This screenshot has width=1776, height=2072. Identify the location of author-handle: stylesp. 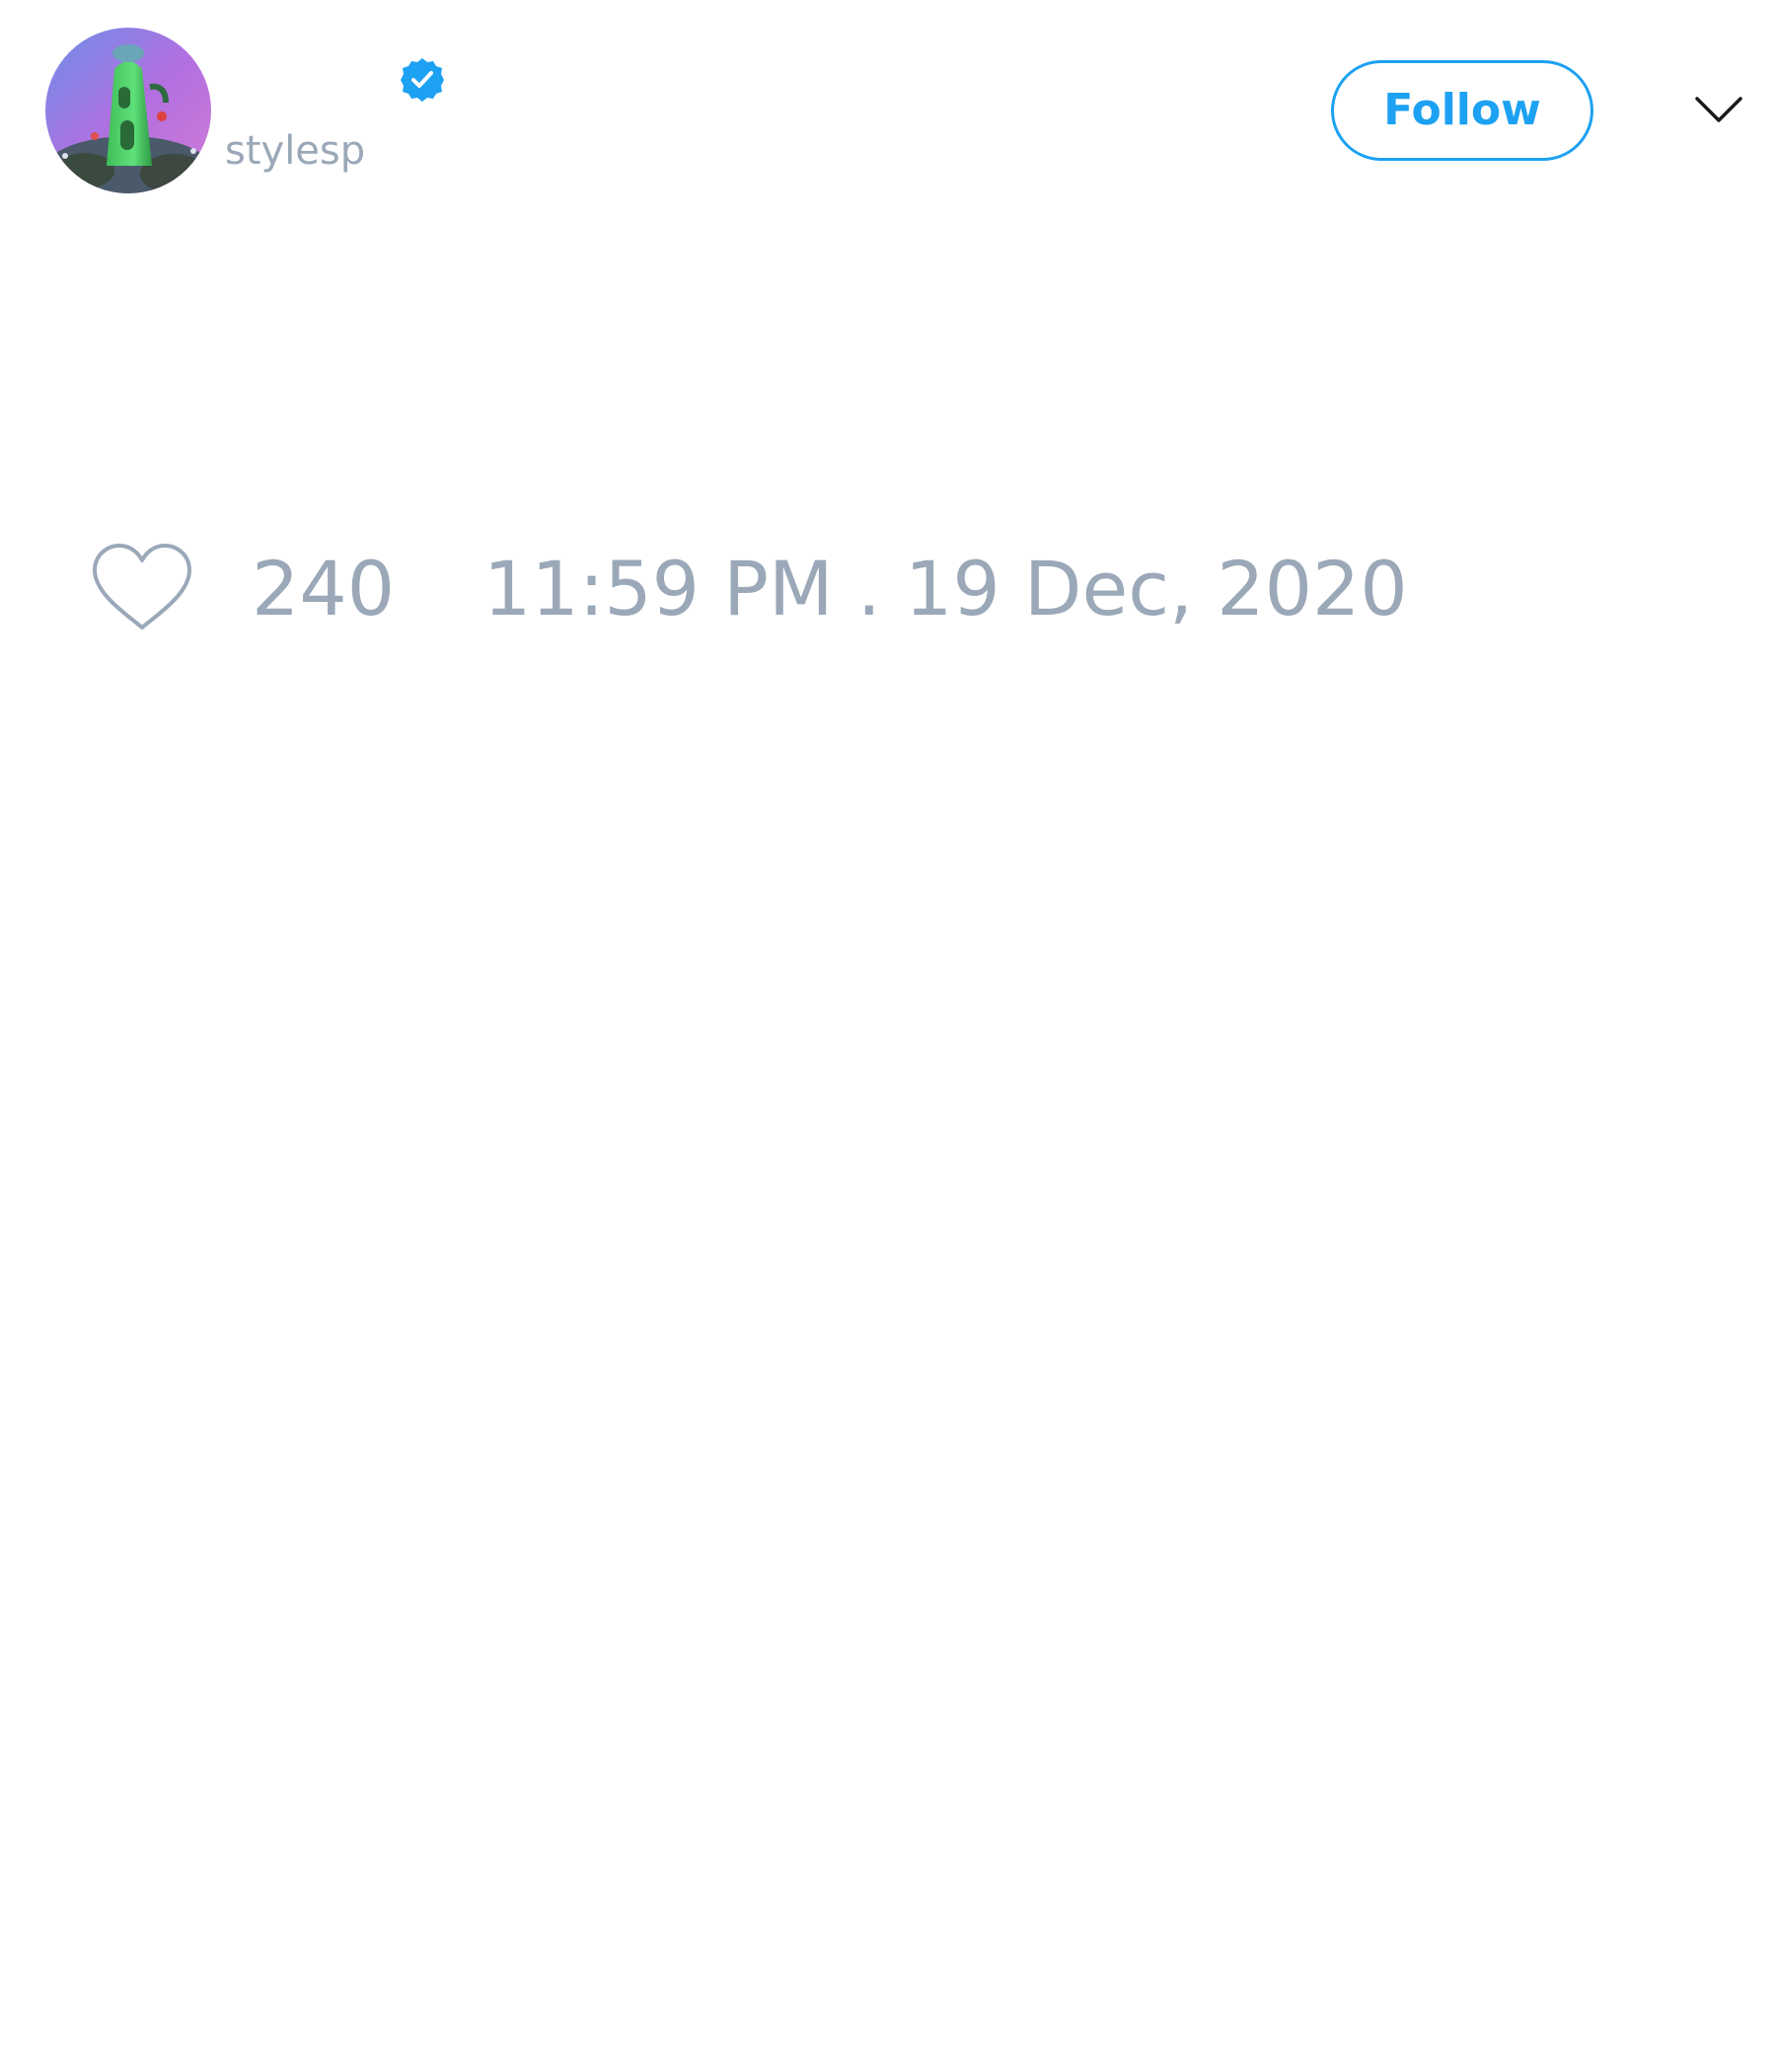
(295, 151).